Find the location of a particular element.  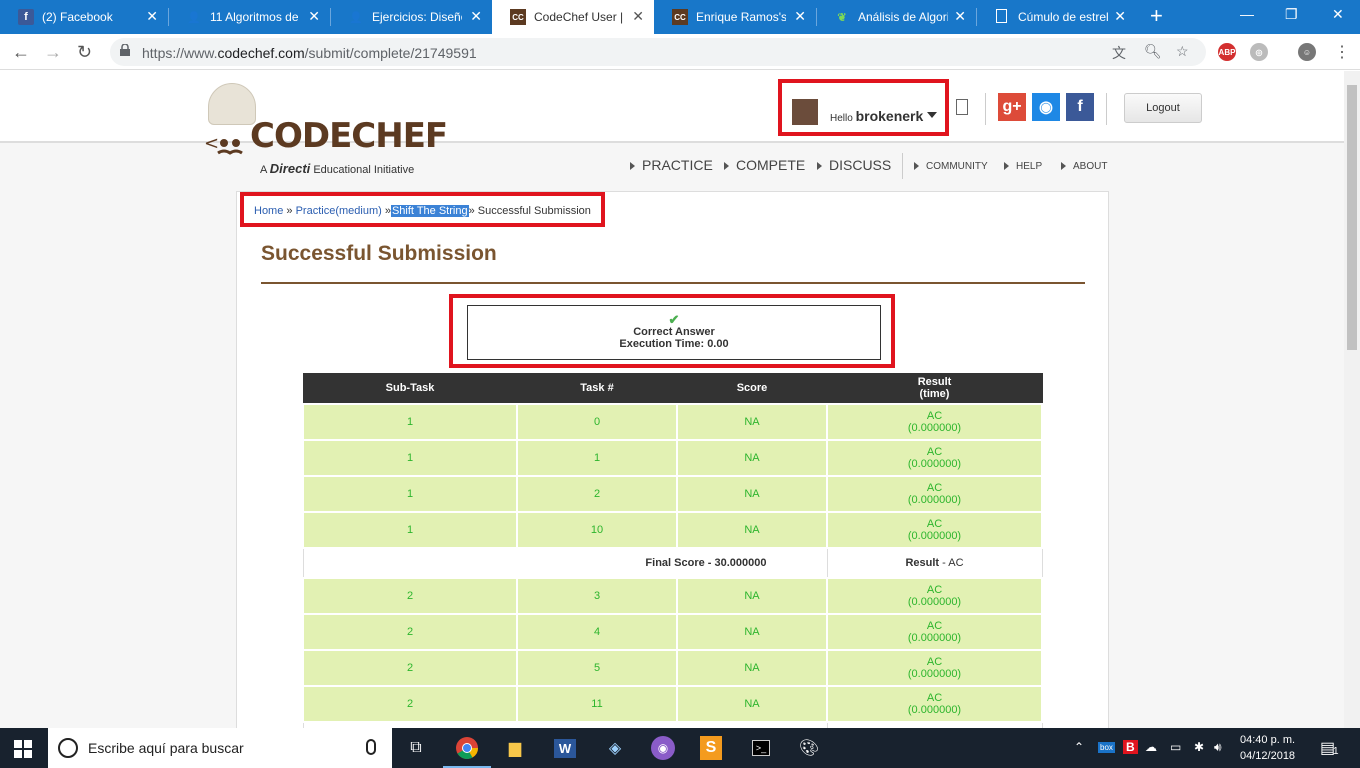

restore-icon: ❐ is located at coordinates (1291, 14).